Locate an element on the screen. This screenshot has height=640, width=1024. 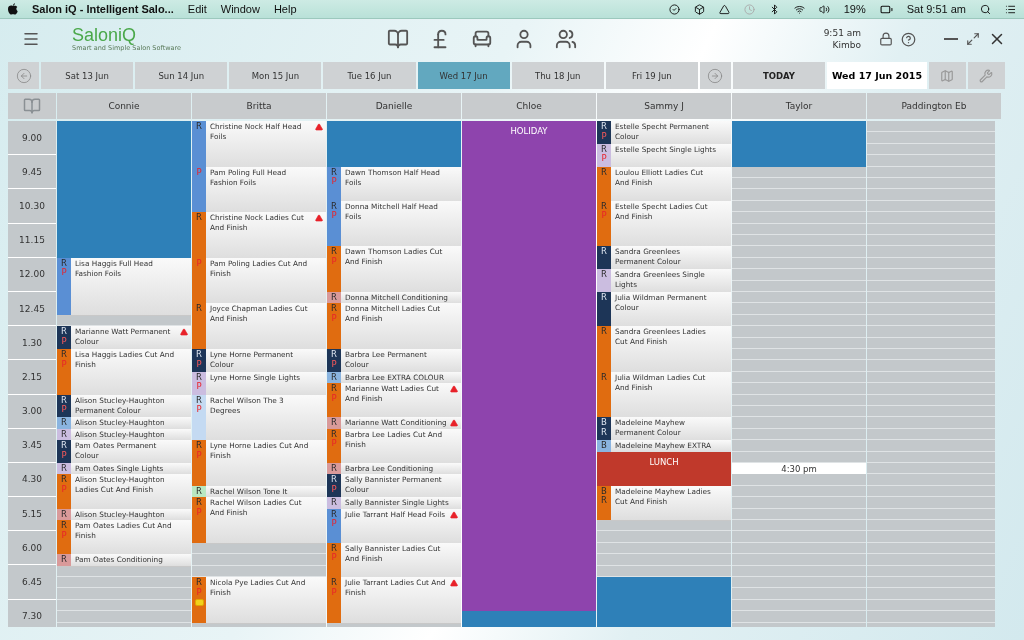
time-label: 1.30 is located at coordinates (32, 343).